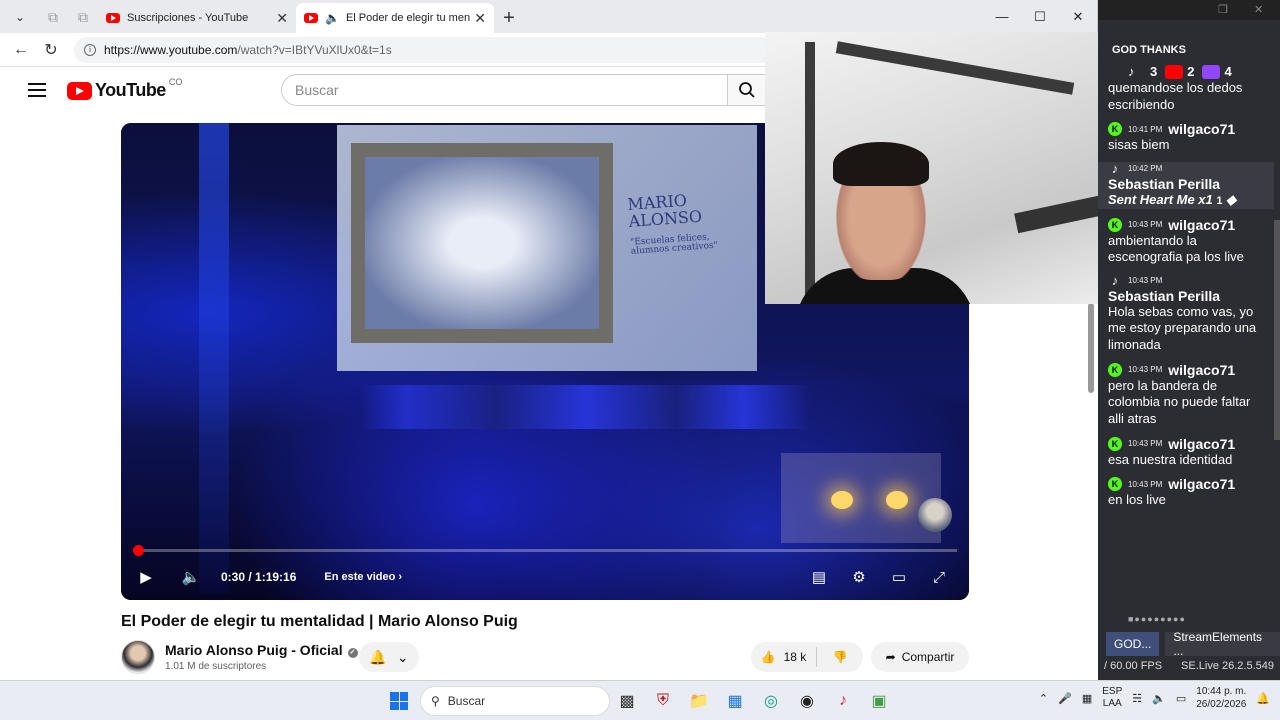 This screenshot has height=720, width=1280. Describe the element at coordinates (1211, 71) in the screenshot. I see `twitch-icon` at that location.